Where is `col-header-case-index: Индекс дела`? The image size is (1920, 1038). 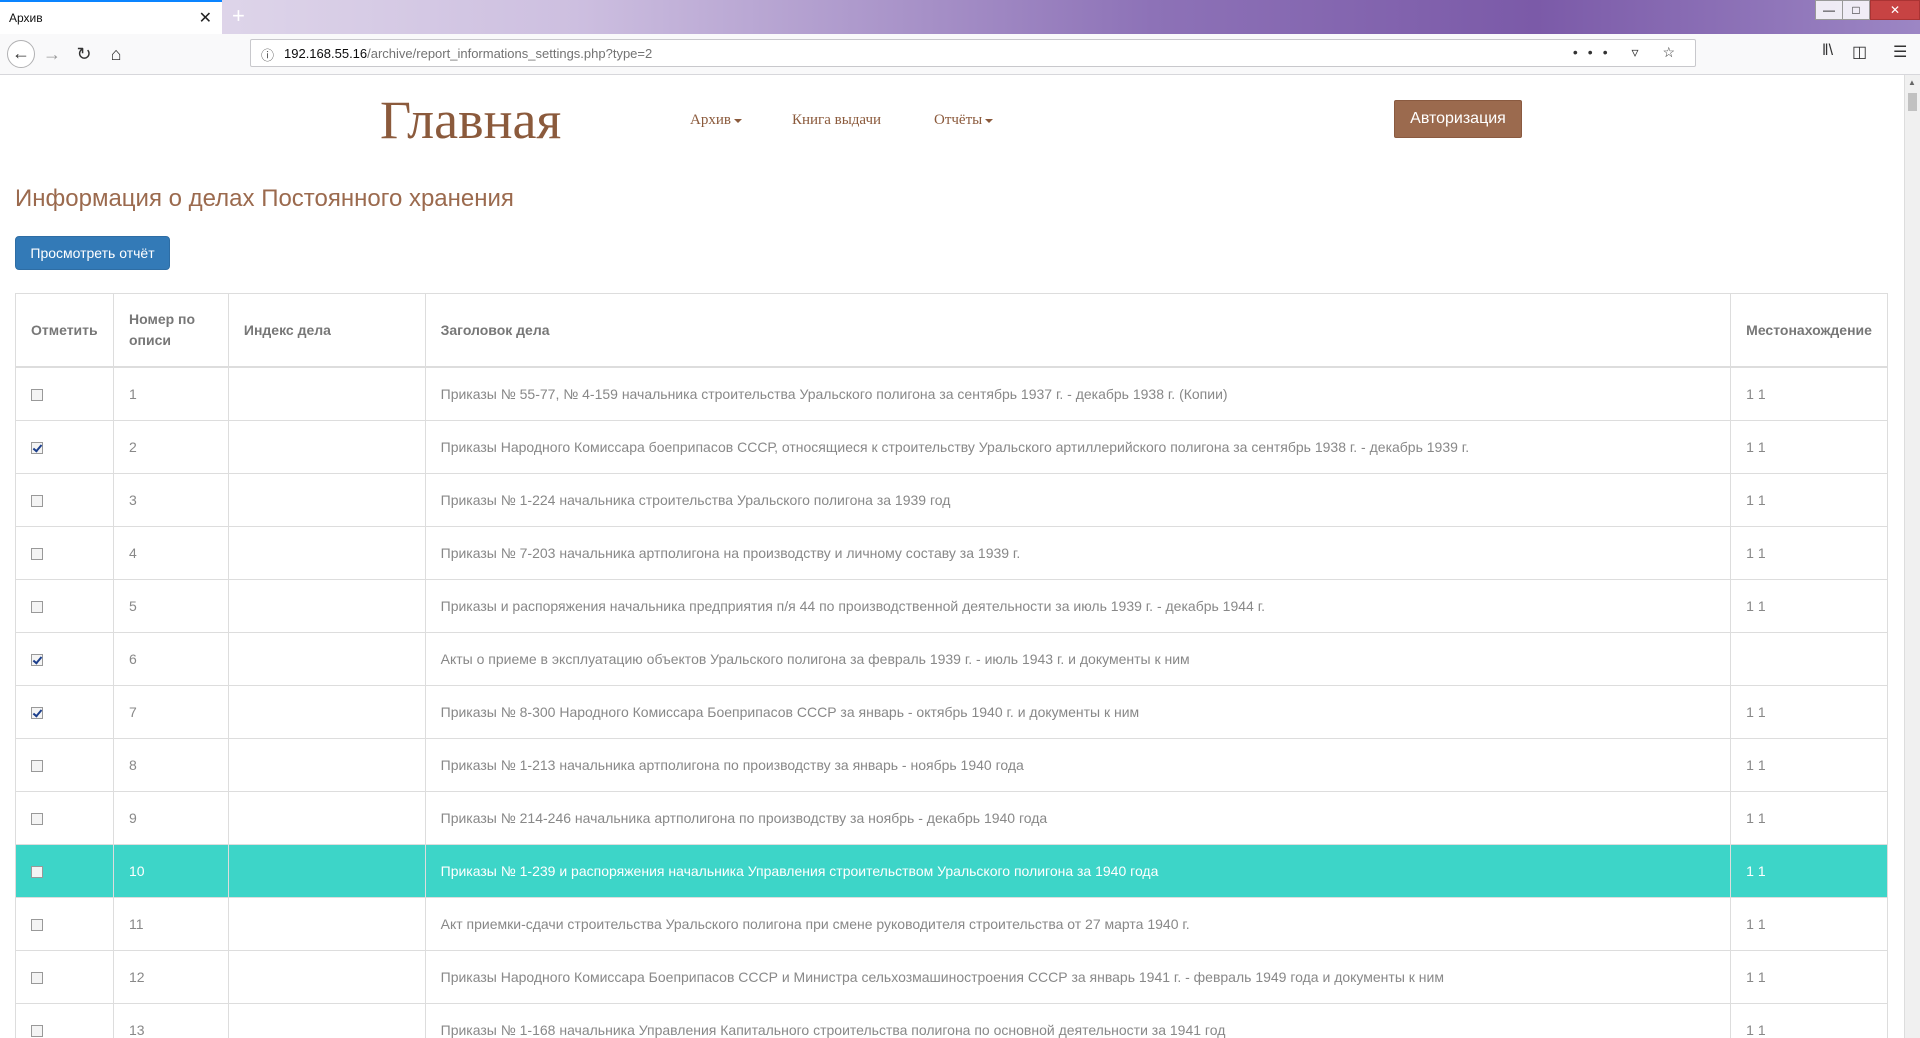 col-header-case-index: Индекс дела is located at coordinates (326, 330).